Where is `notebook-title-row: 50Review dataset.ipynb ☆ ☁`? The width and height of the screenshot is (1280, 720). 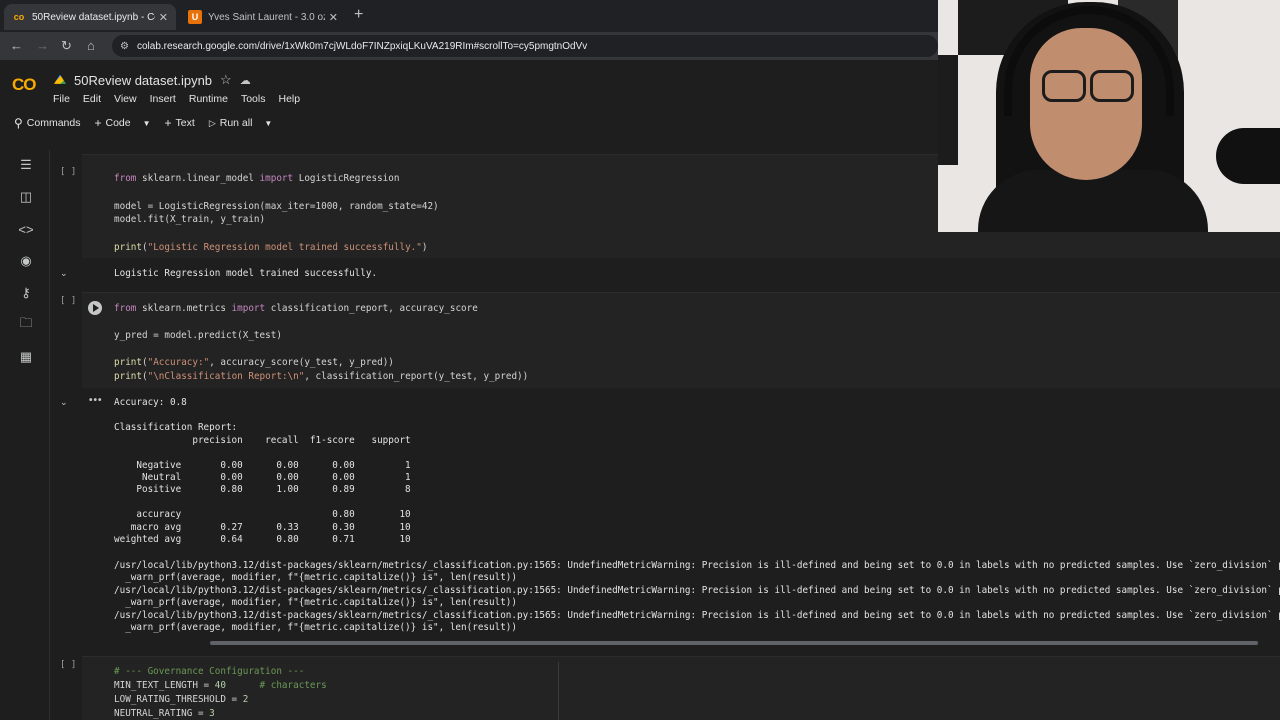
notebook-title-row: 50Review dataset.ipynb ☆ ☁ is located at coordinates (152, 80).